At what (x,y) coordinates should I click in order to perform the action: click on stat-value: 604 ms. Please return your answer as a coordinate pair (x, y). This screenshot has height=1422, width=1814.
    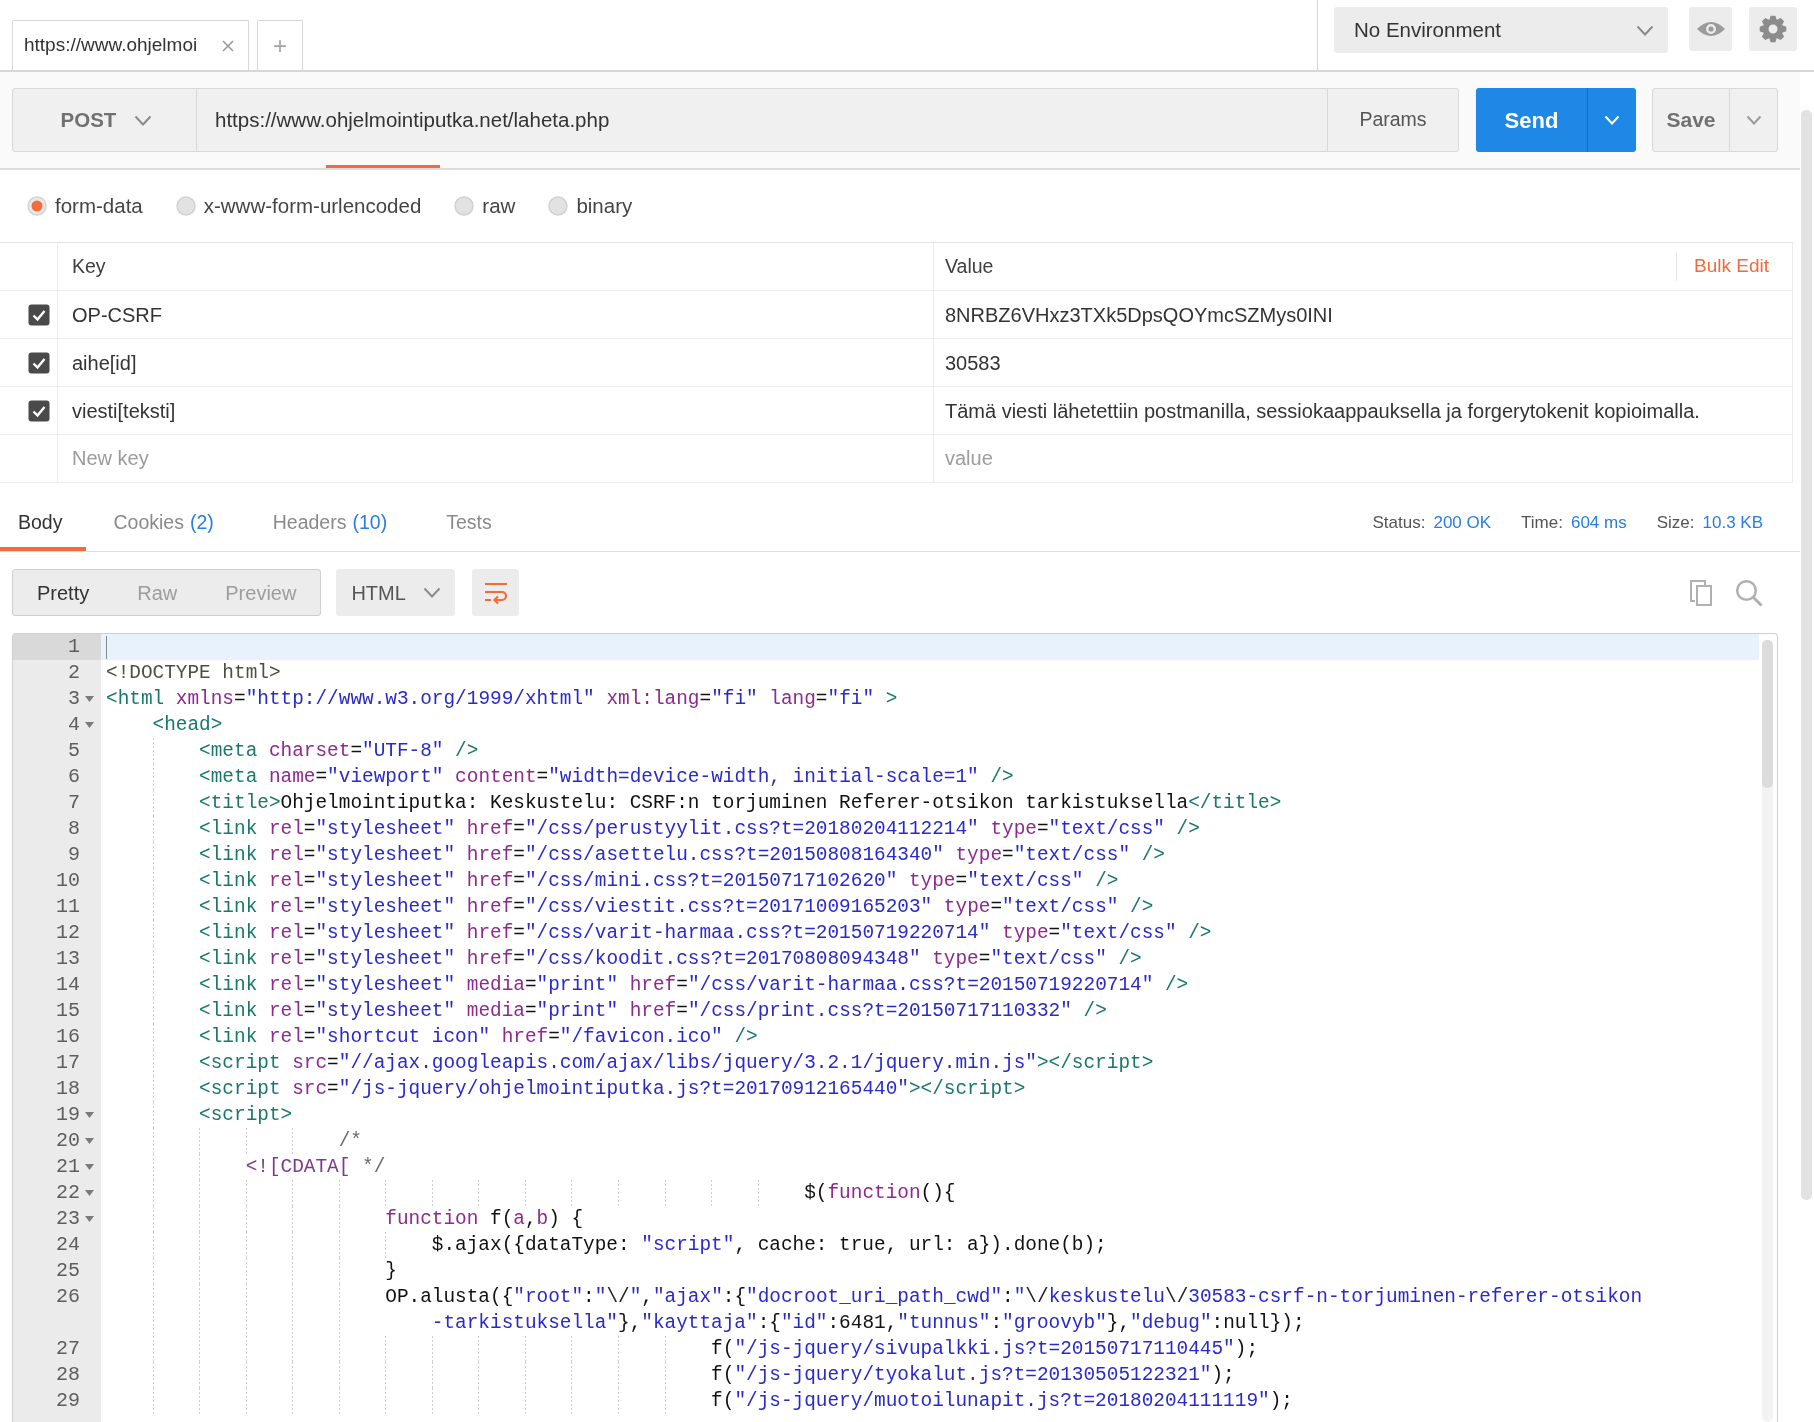
    Looking at the image, I should click on (1598, 523).